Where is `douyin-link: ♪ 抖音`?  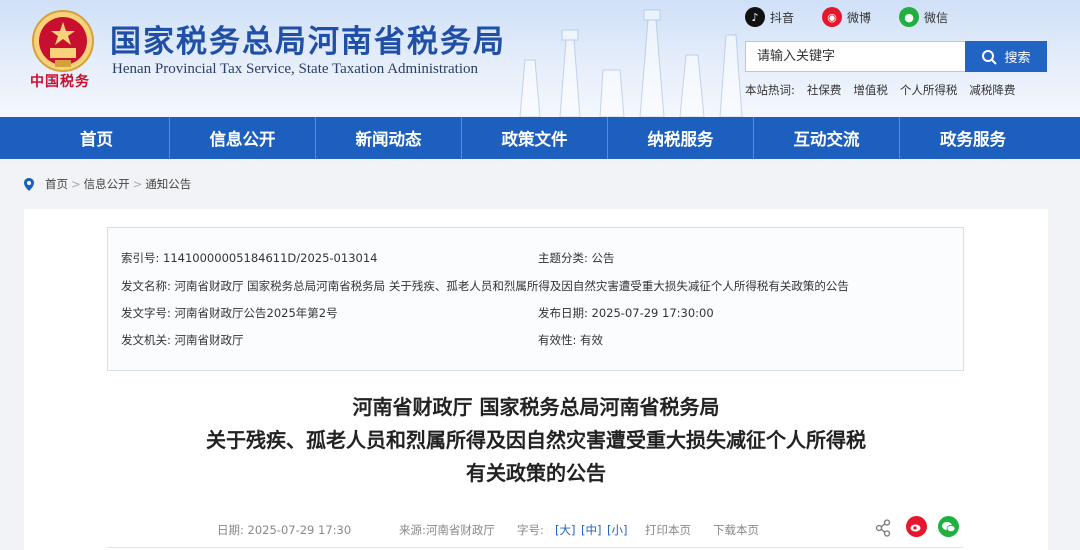 douyin-link: ♪ 抖音 is located at coordinates (769, 17).